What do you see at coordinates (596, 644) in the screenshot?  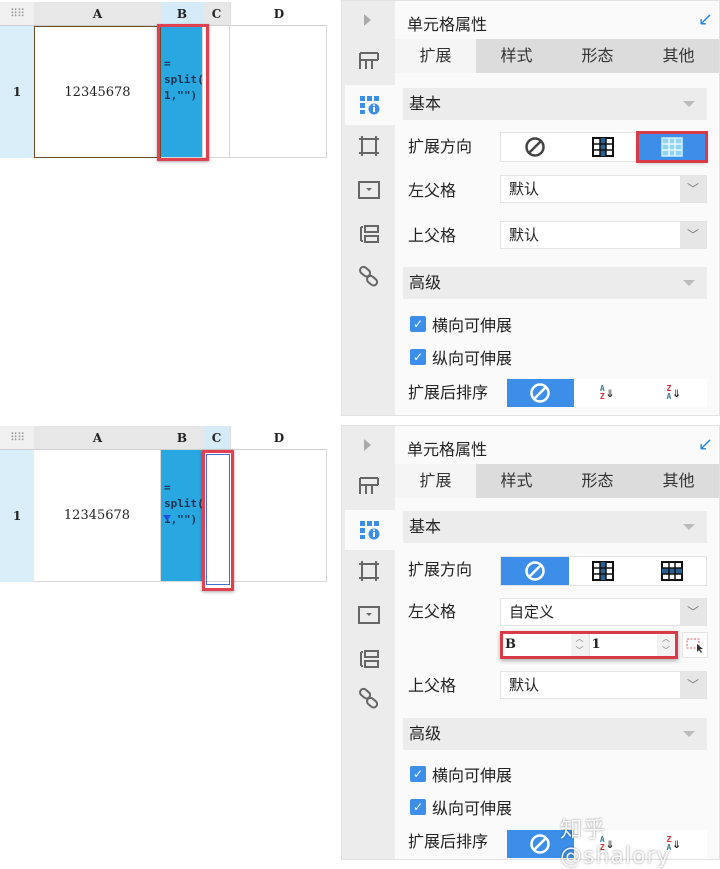 I see `left-parent-row-value: 1` at bounding box center [596, 644].